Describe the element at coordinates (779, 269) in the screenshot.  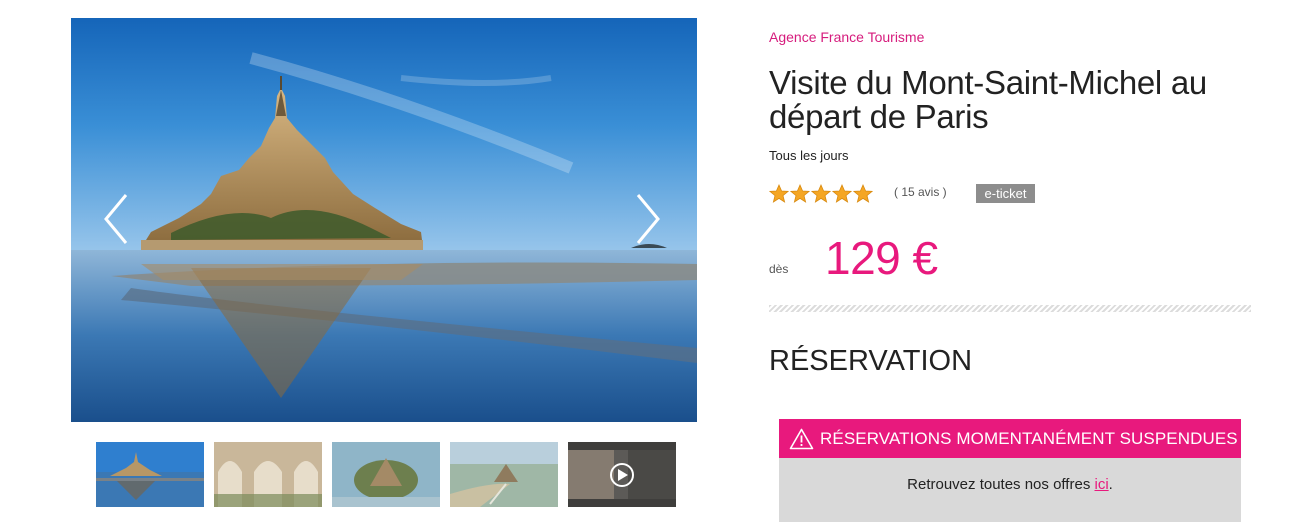
I see `price-prefix: dès` at that location.